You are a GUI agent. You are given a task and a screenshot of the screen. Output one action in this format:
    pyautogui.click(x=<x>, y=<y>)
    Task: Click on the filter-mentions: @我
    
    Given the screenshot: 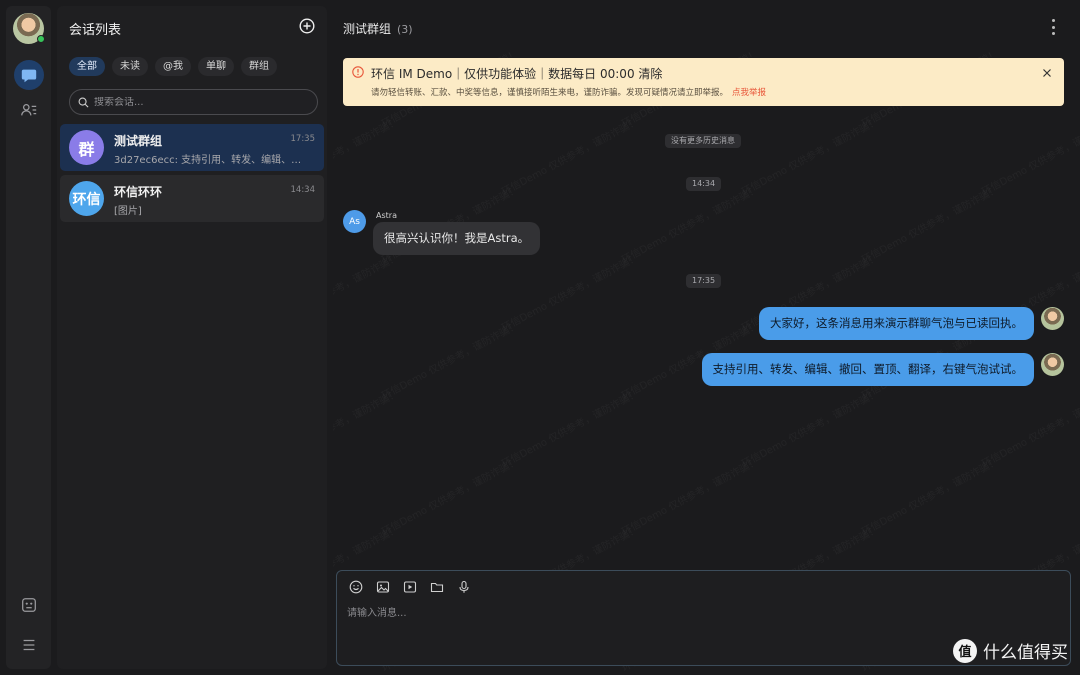 What is the action you would take?
    pyautogui.click(x=173, y=66)
    